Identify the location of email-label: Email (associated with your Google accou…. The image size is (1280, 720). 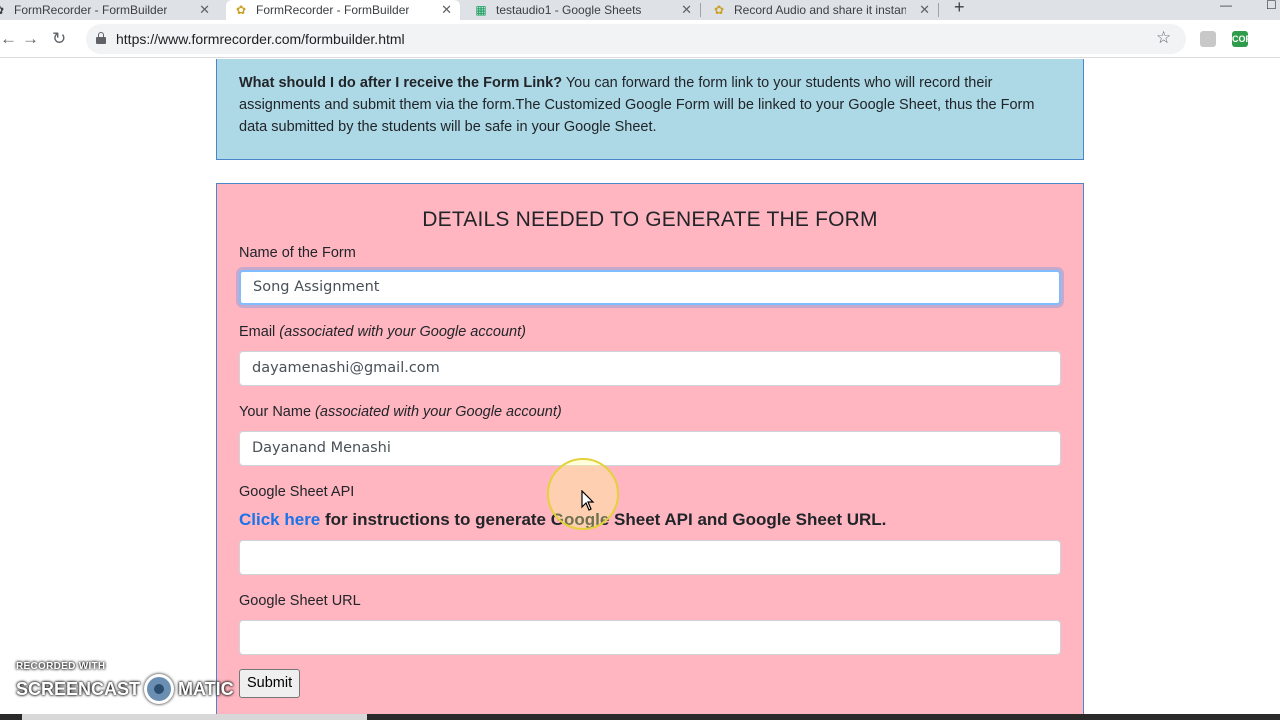
(382, 332).